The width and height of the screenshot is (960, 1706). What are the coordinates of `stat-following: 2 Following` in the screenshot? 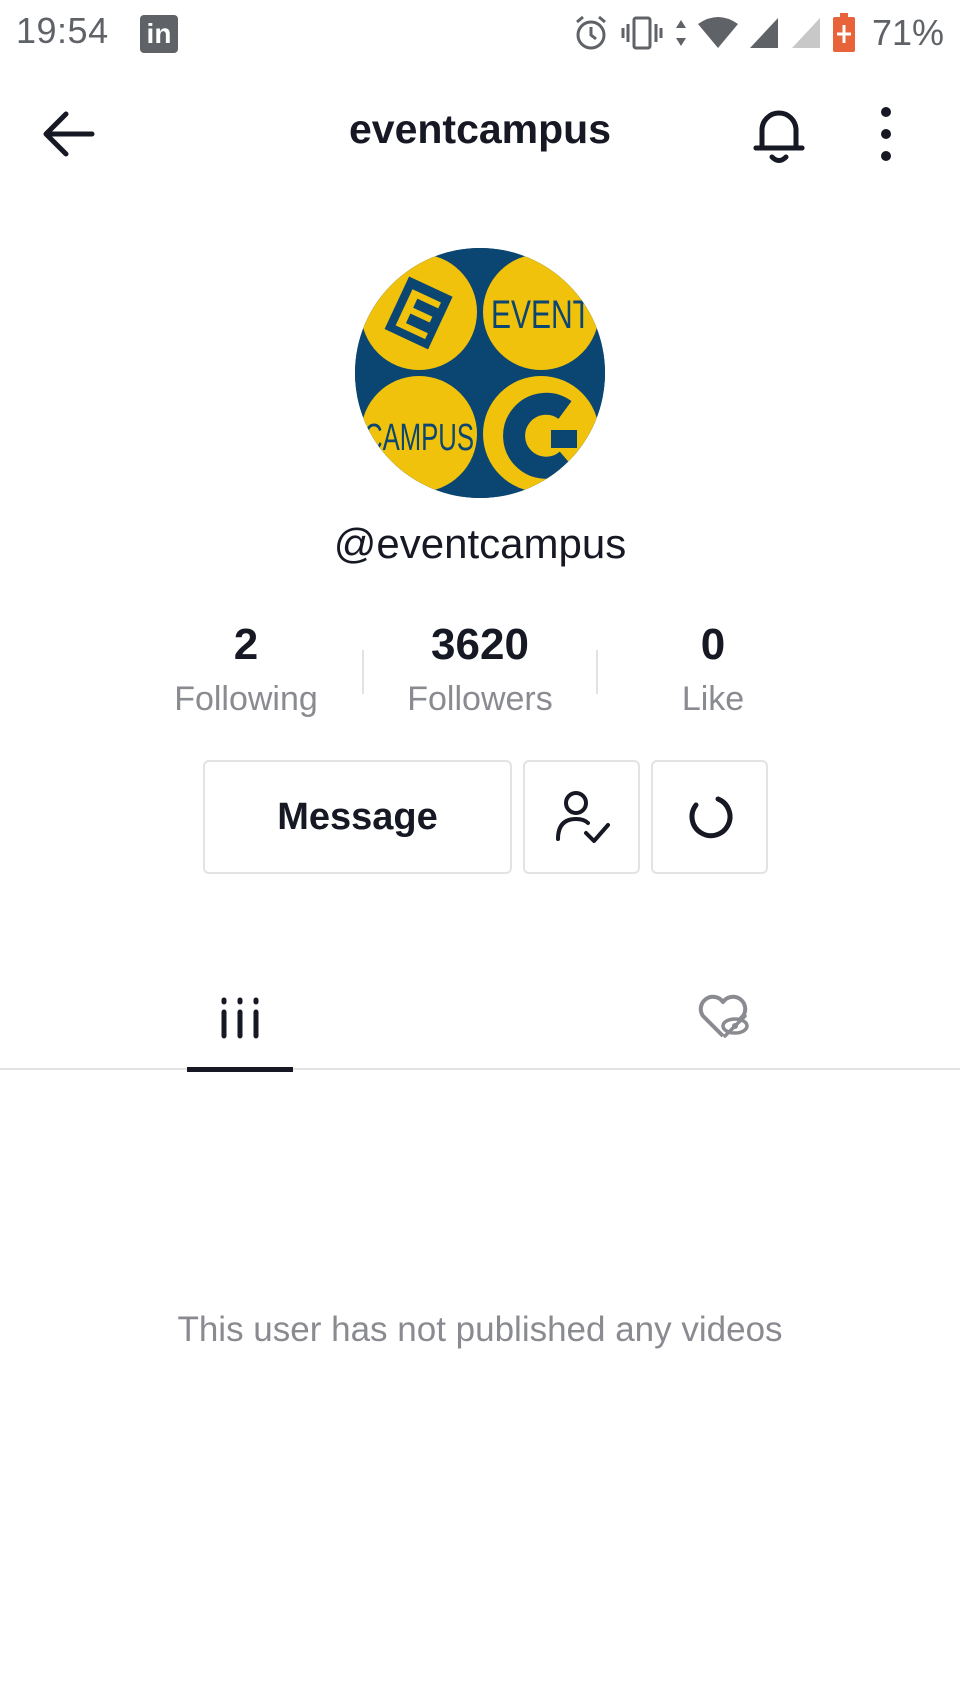 It's located at (246, 668).